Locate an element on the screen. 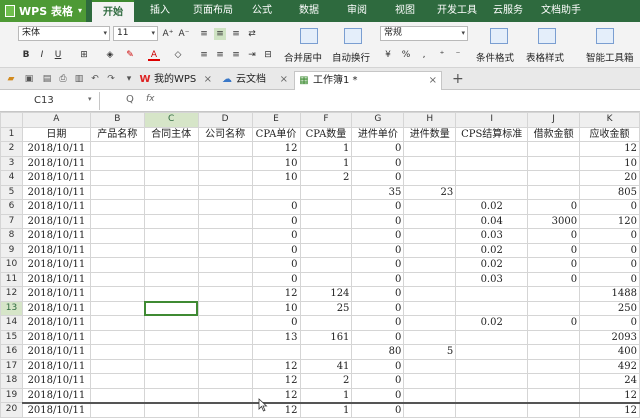 The image size is (640, 418). merge-center-button: 合并居中 is located at coordinates (303, 57).